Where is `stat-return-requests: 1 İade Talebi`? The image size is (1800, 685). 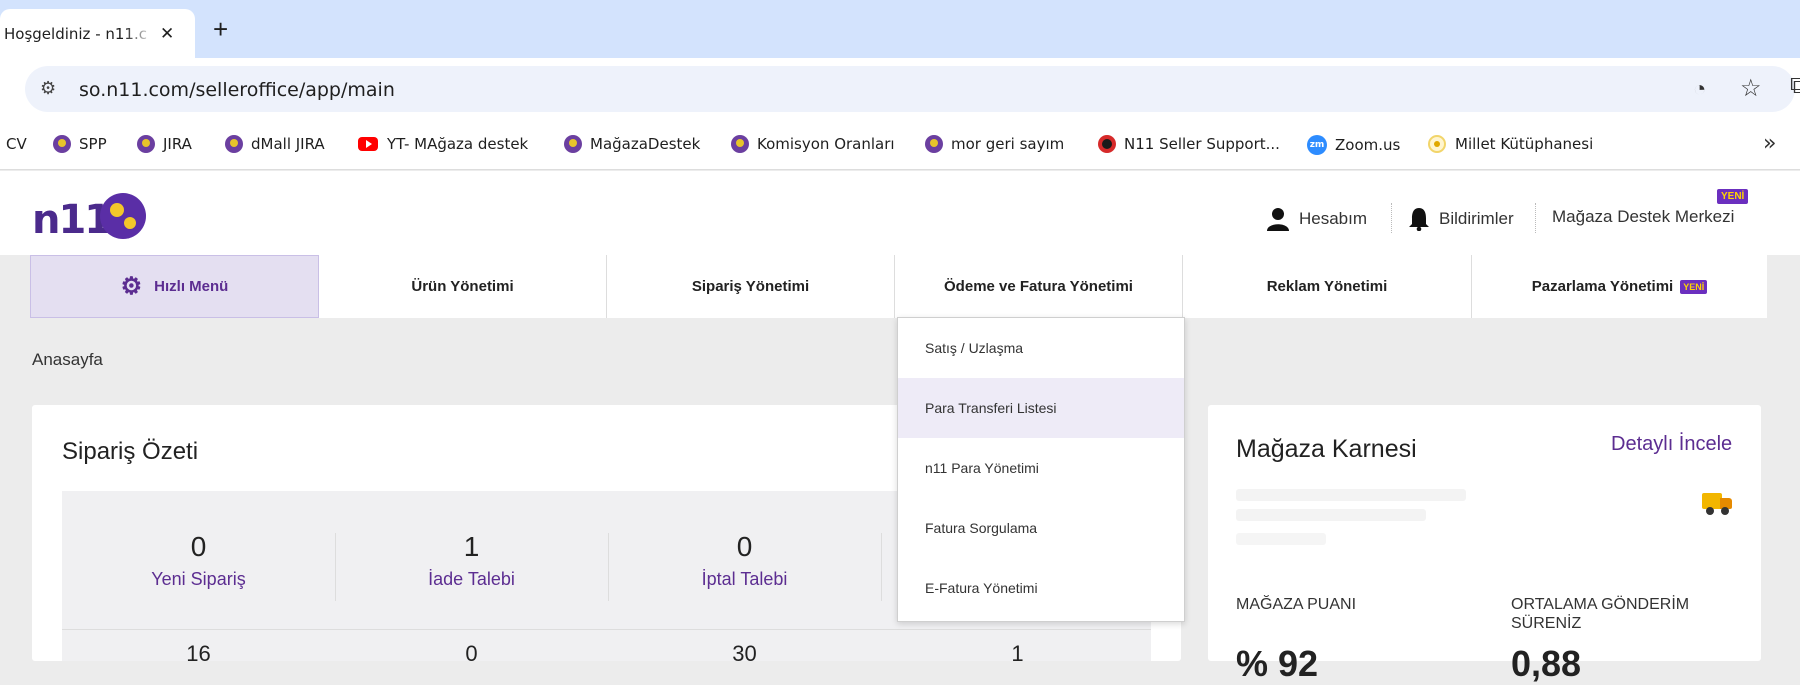 stat-return-requests: 1 İade Talebi is located at coordinates (471, 560).